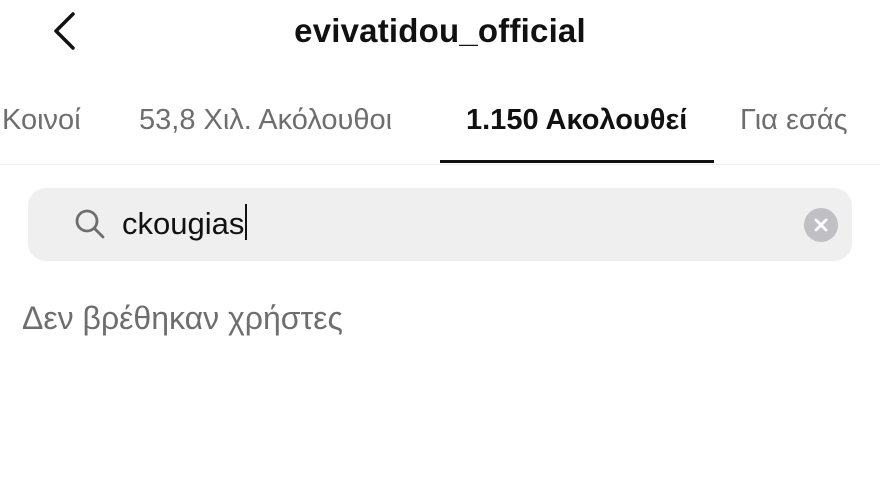 This screenshot has height=495, width=880. I want to click on clear-search-button, so click(821, 225).